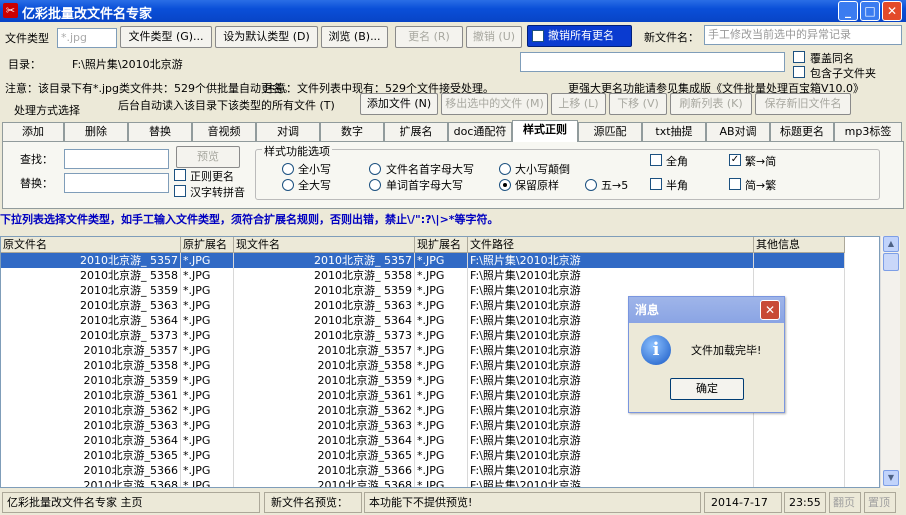 The image size is (906, 515). I want to click on tab-add: 添加, so click(33, 132).